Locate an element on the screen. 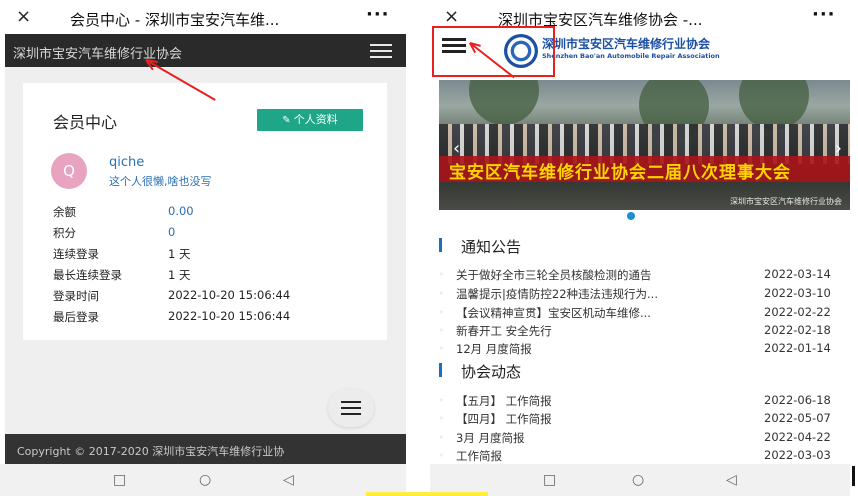 This screenshot has height=496, width=858. info-label: 积分 is located at coordinates (64, 233).